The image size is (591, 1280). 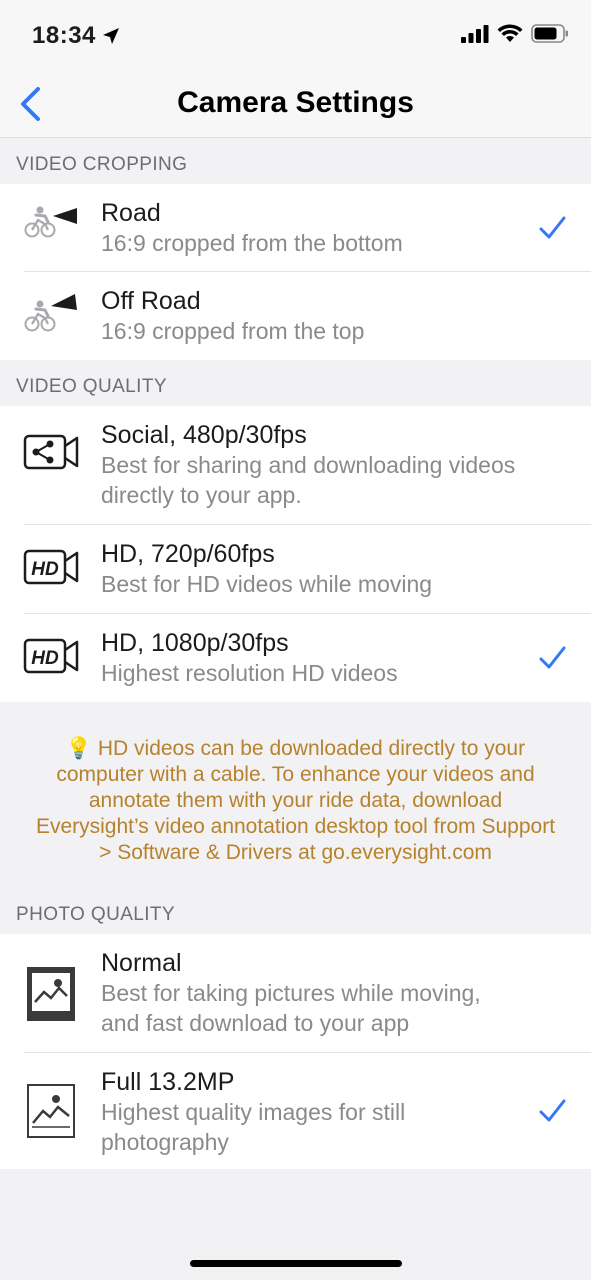 I want to click on section-header-video-quality: VIDEO QUALITY, so click(x=91, y=386).